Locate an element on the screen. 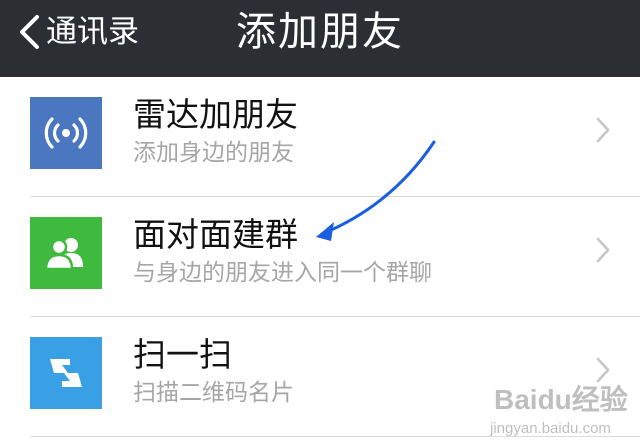 The height and width of the screenshot is (443, 640). watermark-url: jingyan.baidu.com is located at coordinates (550, 428).